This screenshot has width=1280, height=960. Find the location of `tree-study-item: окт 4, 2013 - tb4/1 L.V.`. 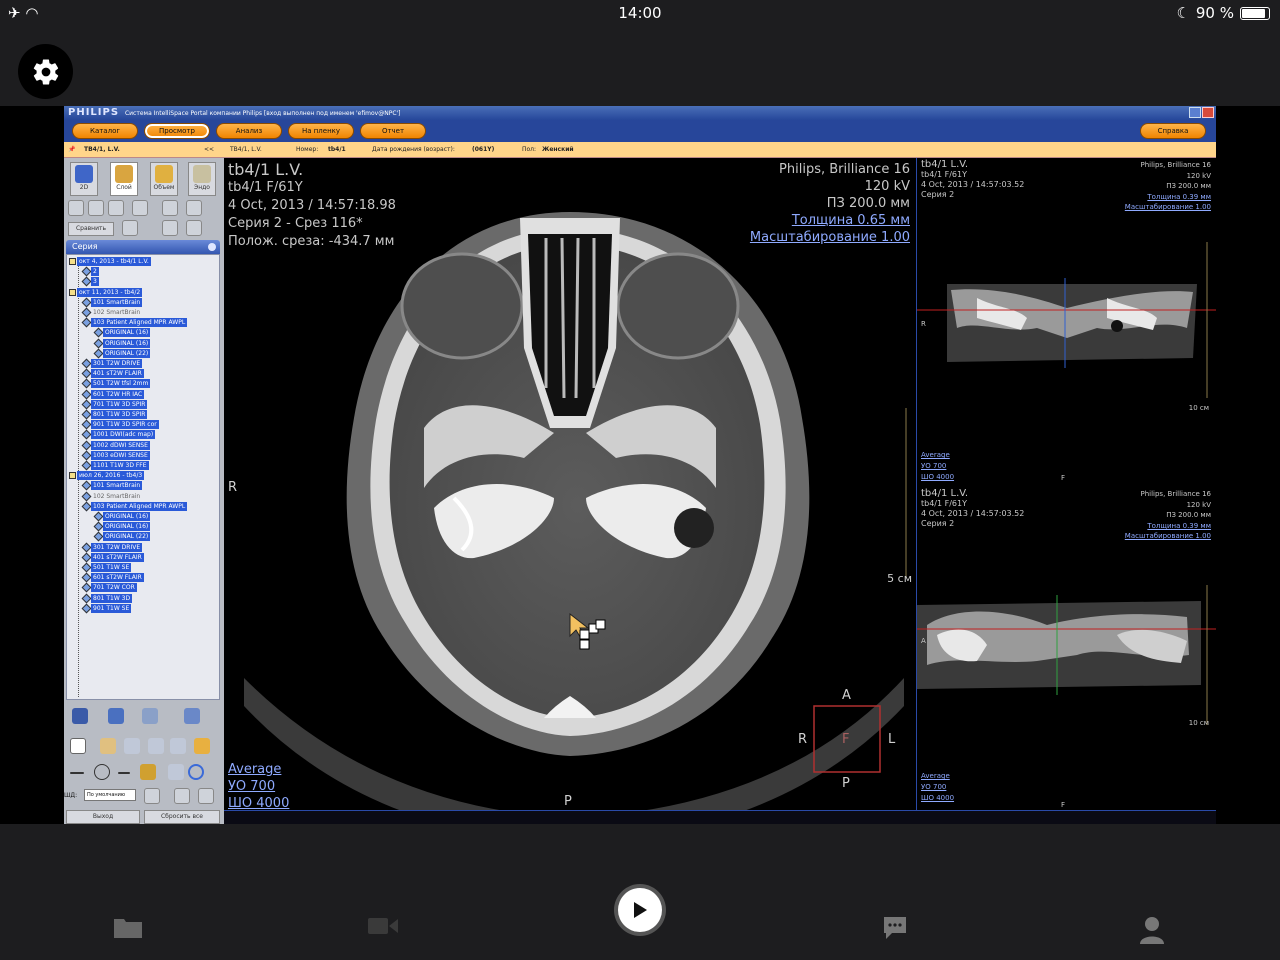

tree-study-item: окт 4, 2013 - tb4/1 L.V. is located at coordinates (114, 261).